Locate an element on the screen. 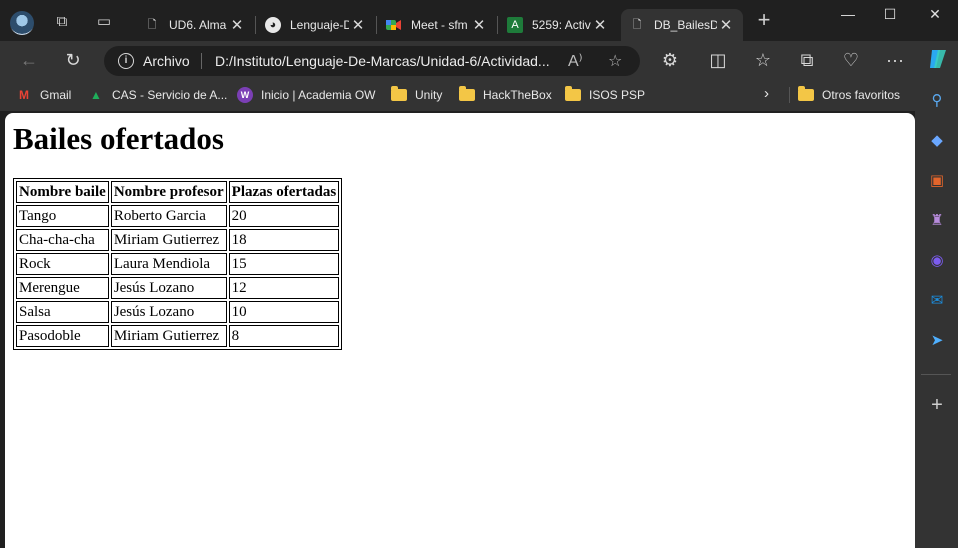 The height and width of the screenshot is (548, 958). table-cell: Cha-cha-cha is located at coordinates (62, 240).